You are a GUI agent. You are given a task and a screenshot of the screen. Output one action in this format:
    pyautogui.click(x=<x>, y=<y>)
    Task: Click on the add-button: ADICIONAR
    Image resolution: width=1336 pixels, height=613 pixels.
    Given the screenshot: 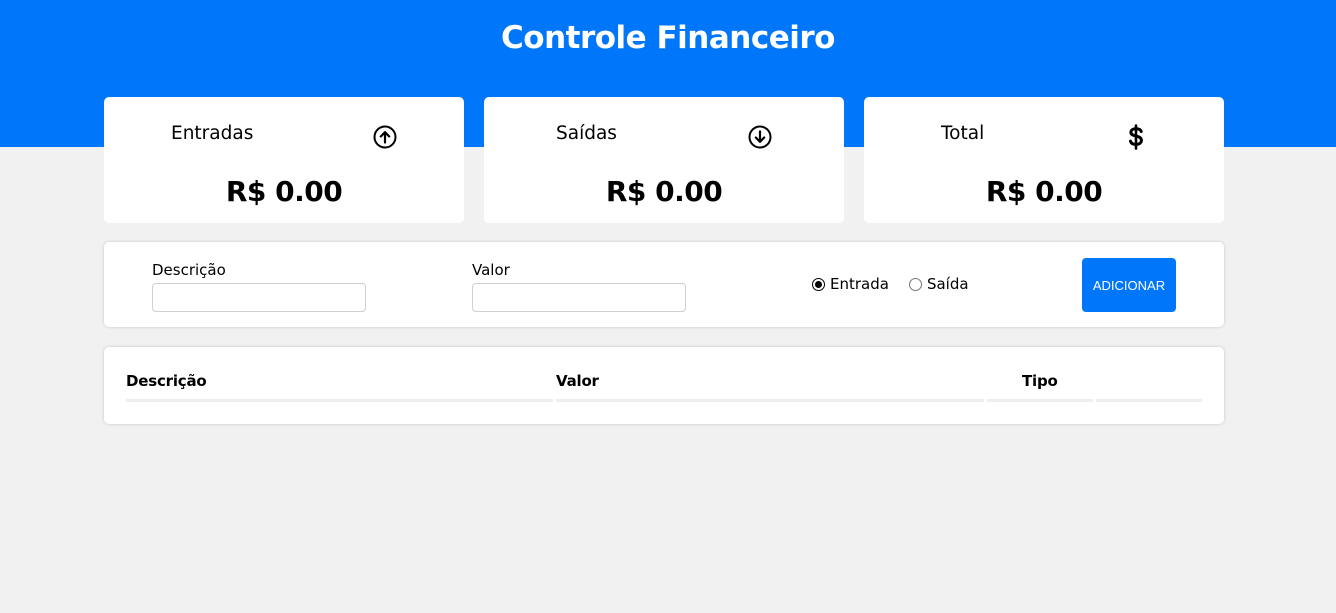 What is the action you would take?
    pyautogui.click(x=1129, y=285)
    